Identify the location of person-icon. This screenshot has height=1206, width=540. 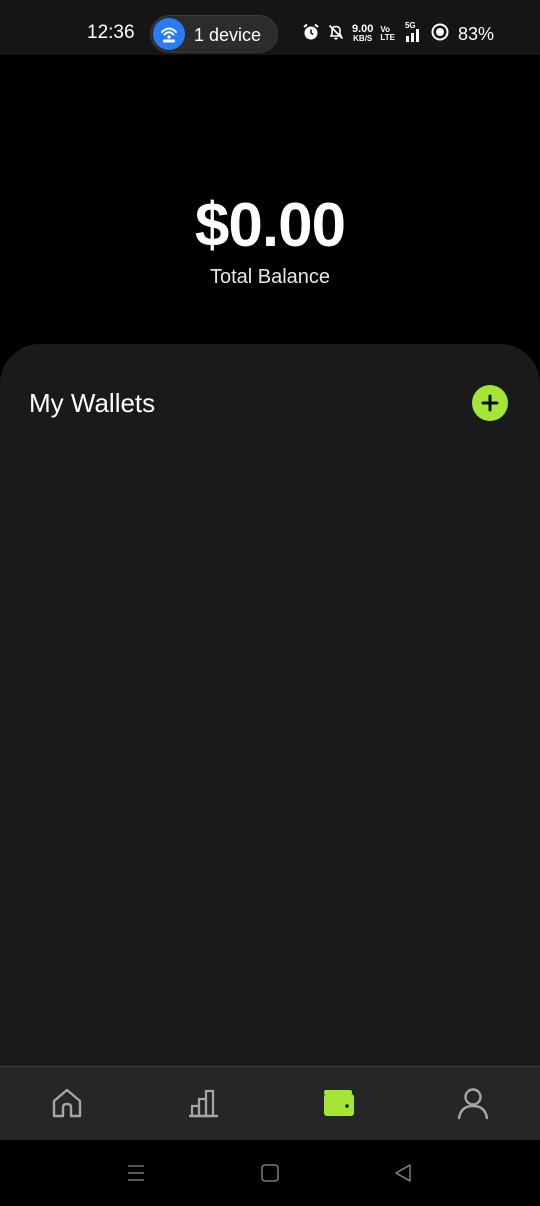
(473, 1104).